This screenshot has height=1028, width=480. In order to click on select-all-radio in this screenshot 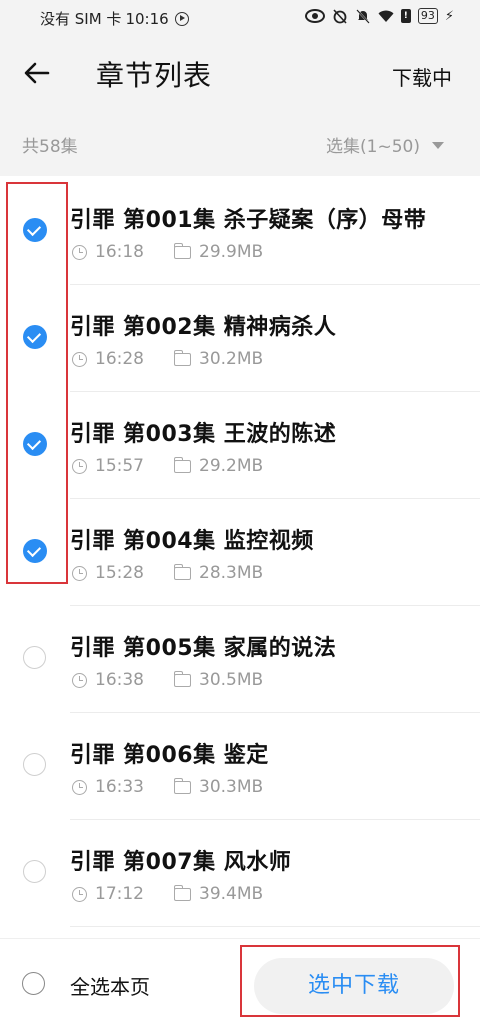, I will do `click(33, 983)`.